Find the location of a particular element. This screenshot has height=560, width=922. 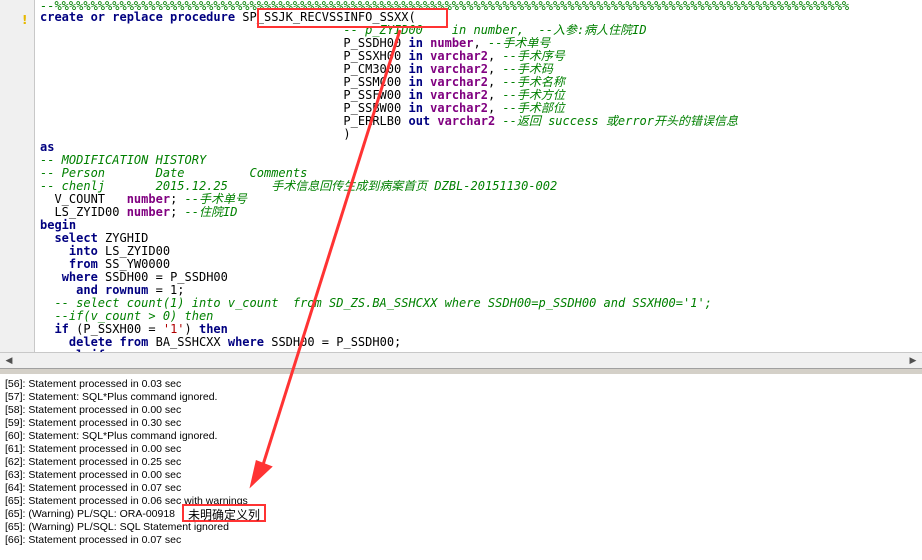

editor-gutter: ! is located at coordinates (17, 176).